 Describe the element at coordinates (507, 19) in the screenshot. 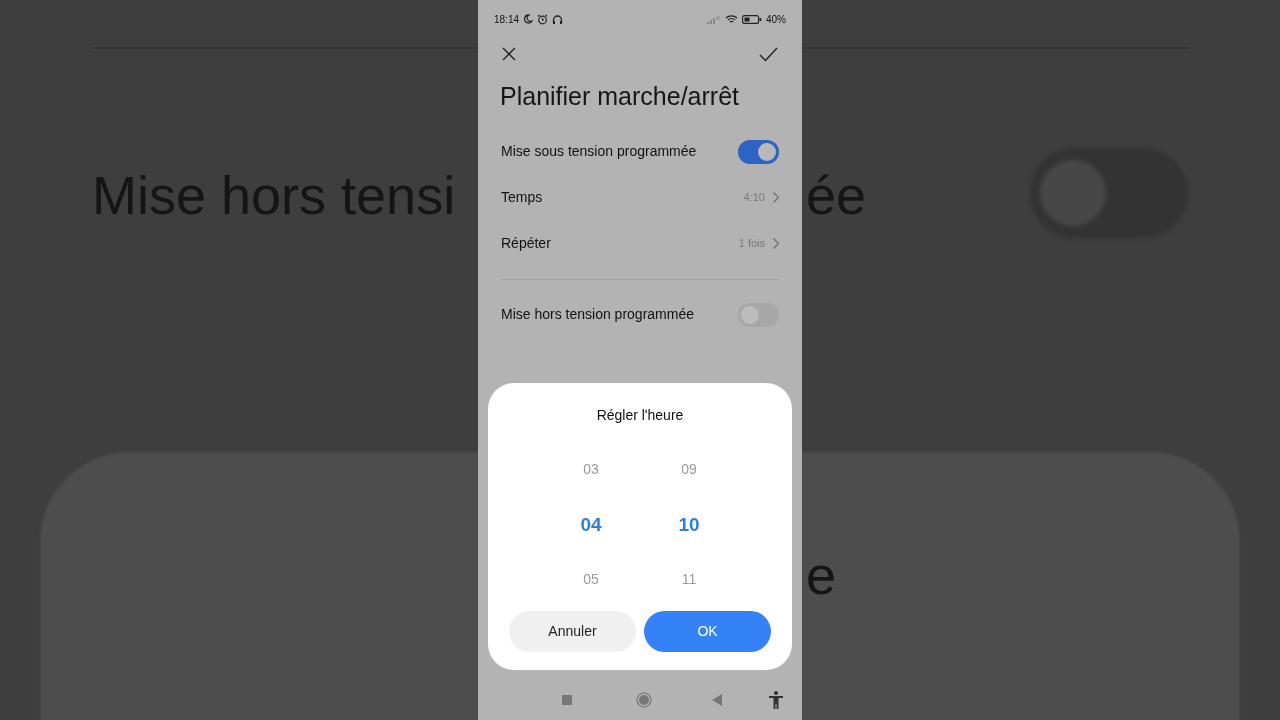

I see `status-time: 18:14` at that location.